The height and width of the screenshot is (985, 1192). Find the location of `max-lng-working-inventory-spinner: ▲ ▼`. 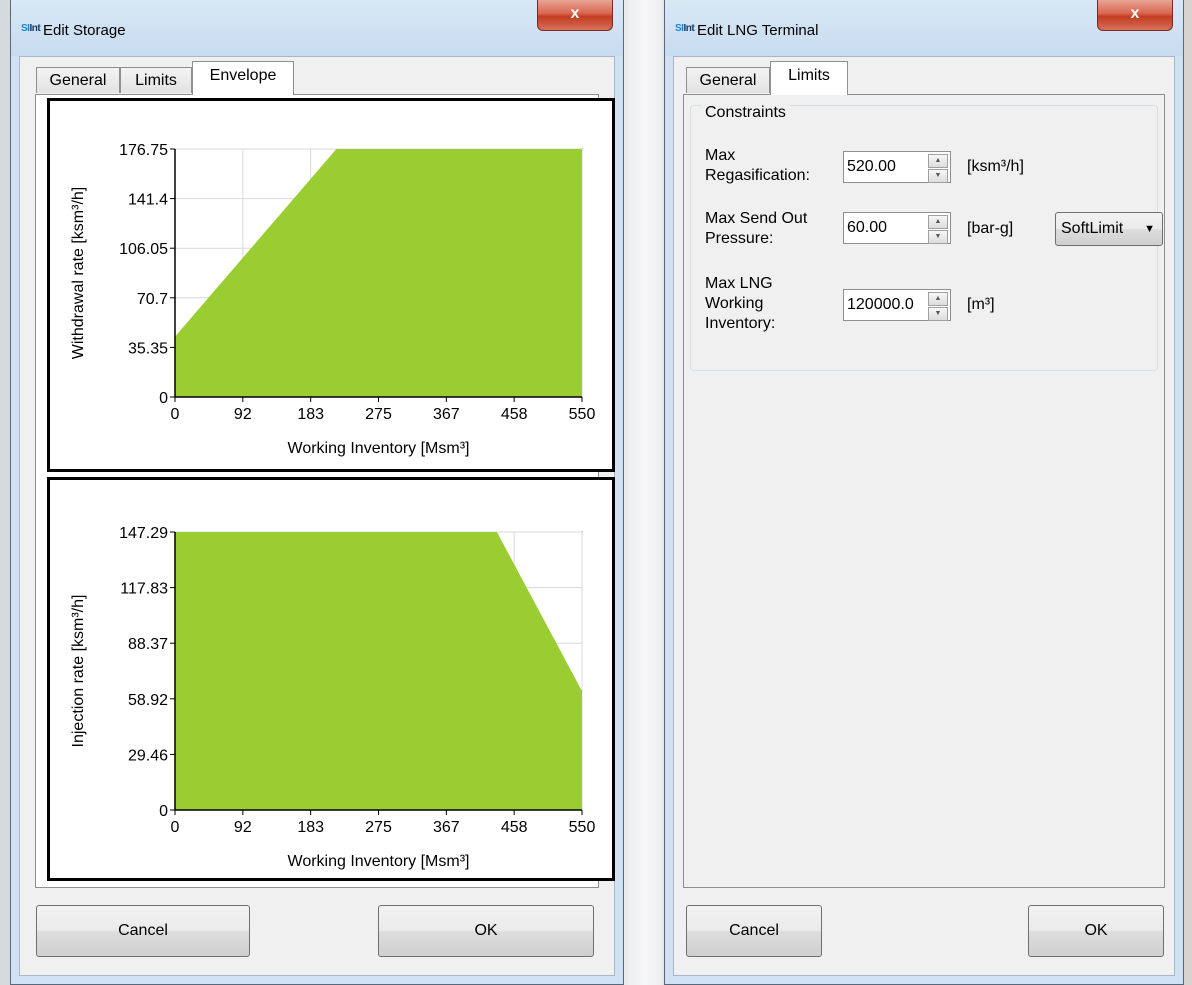

max-lng-working-inventory-spinner: ▲ ▼ is located at coordinates (897, 305).